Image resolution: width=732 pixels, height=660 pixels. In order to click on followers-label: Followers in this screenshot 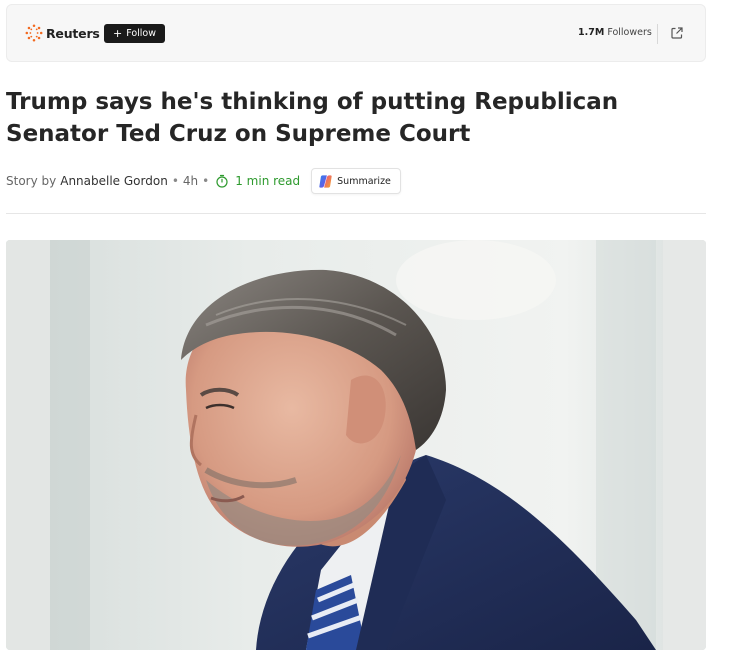, I will do `click(629, 32)`.